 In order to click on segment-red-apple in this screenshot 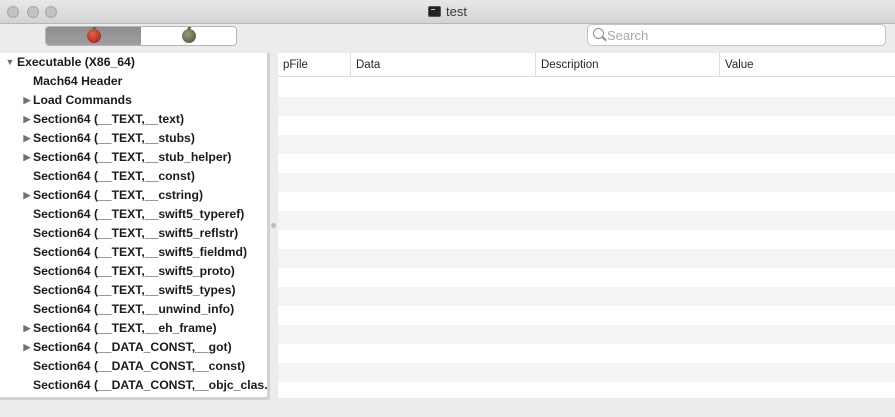, I will do `click(93, 36)`.